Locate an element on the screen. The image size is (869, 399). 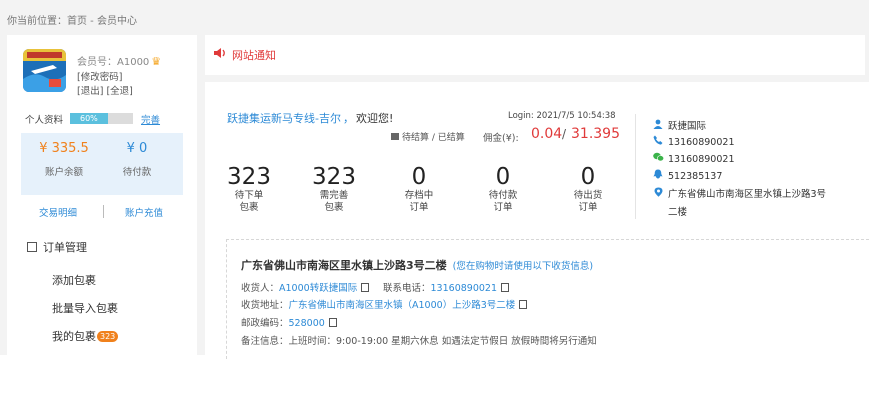
member-number: 会员号：A1000 ♛ is located at coordinates (119, 60).